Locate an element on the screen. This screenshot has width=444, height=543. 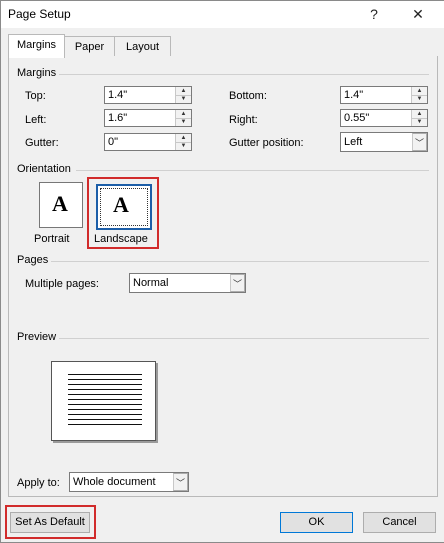
portrait-icon: A is located at coordinates (61, 205).